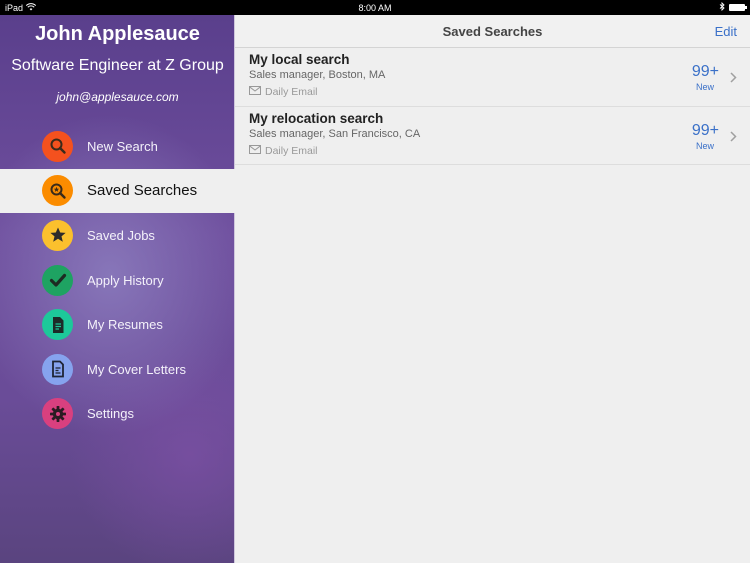 This screenshot has height=563, width=750. Describe the element at coordinates (125, 280) in the screenshot. I see `sidebar-item-label: Apply History` at that location.